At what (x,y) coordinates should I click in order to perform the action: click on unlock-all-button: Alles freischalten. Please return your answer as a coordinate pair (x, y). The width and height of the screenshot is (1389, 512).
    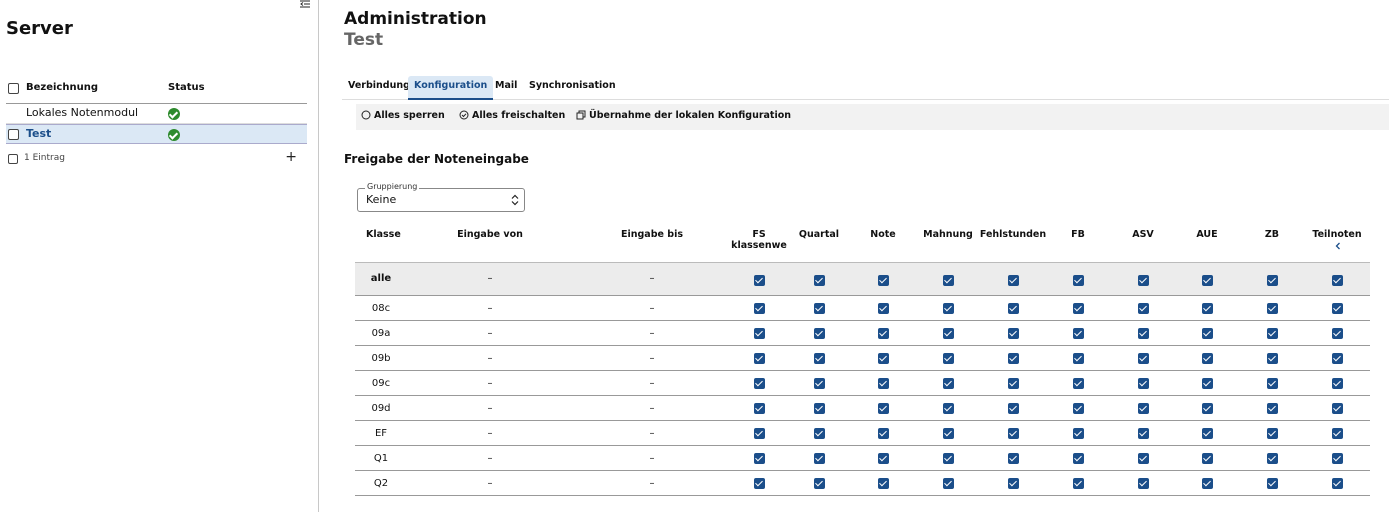
    Looking at the image, I should click on (512, 115).